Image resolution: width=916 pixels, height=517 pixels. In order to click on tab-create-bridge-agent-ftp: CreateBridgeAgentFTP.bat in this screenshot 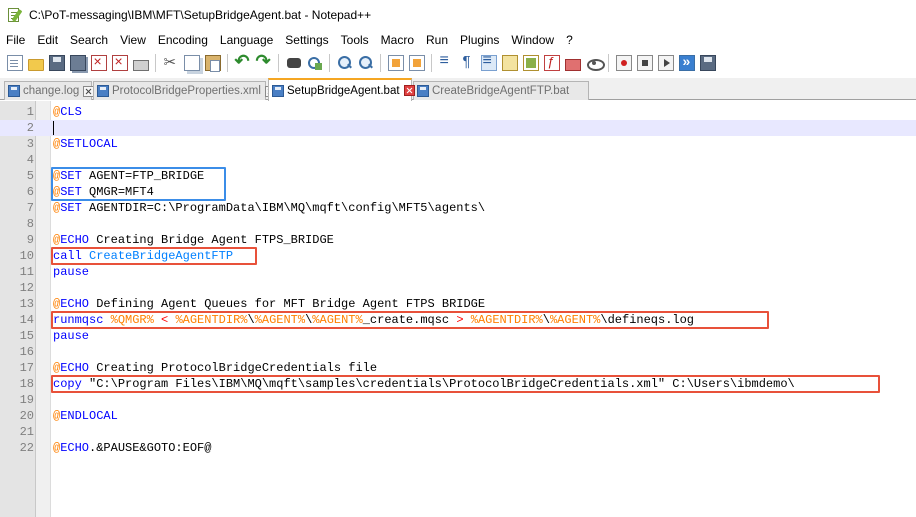, I will do `click(501, 90)`.